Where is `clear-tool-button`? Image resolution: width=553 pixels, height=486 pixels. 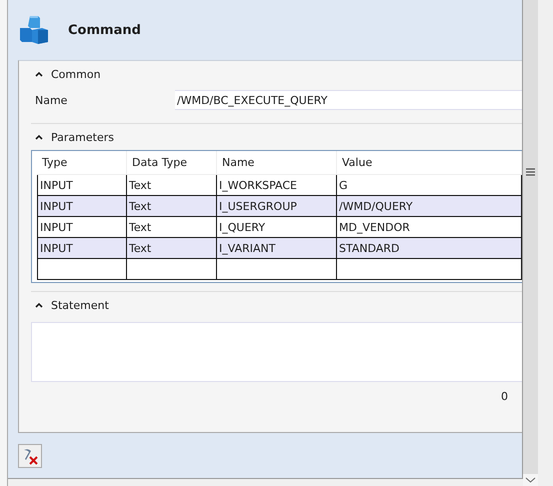
clear-tool-button is located at coordinates (30, 456).